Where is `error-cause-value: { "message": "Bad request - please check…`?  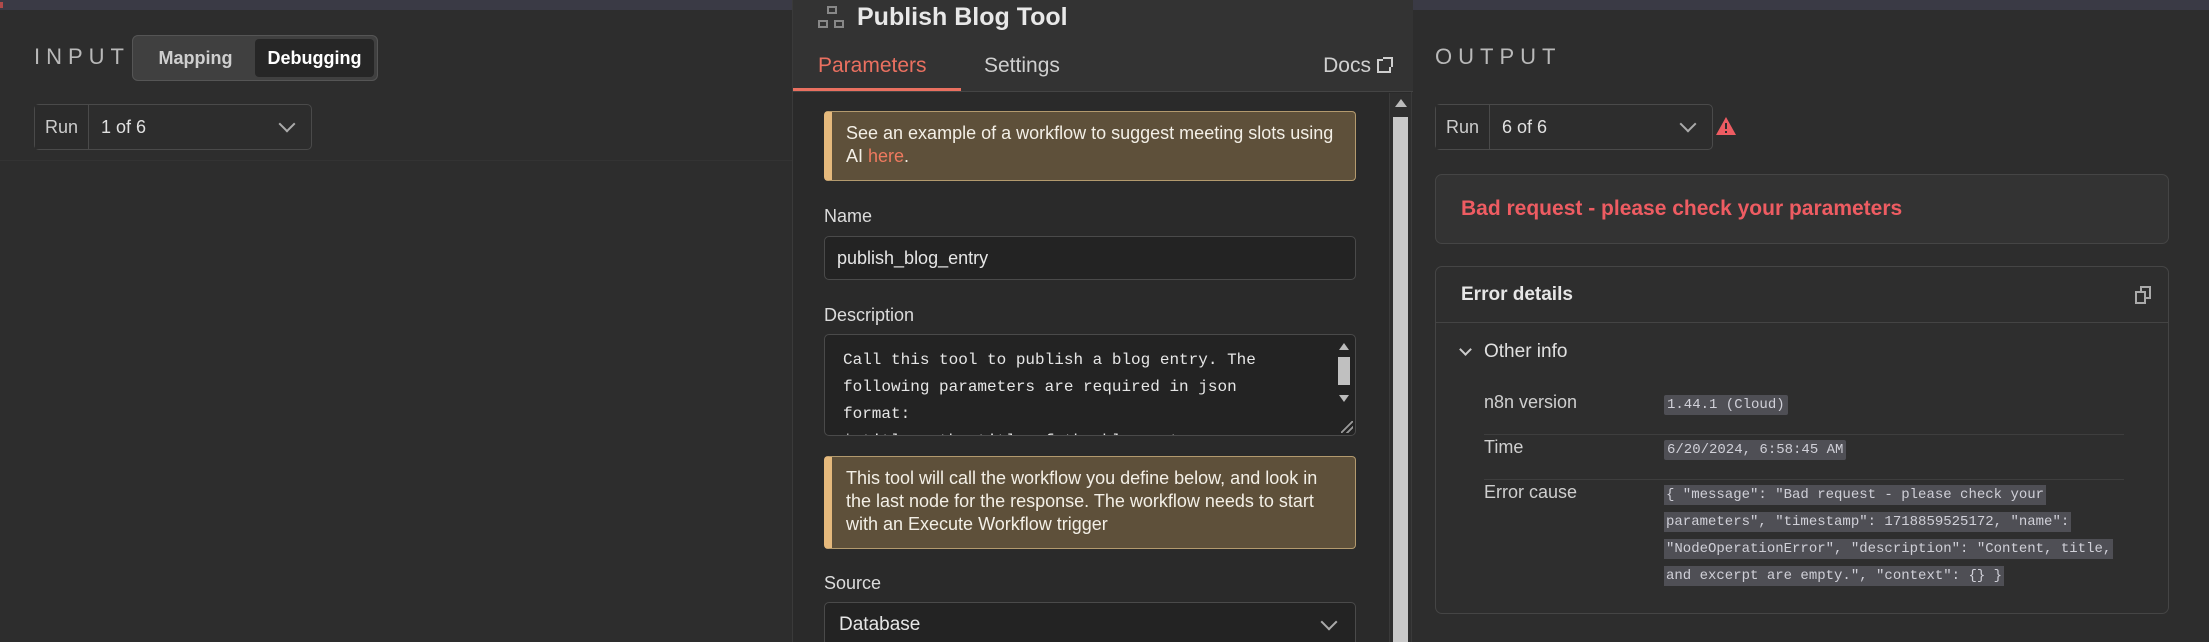 error-cause-value: { "message": "Bad request - please check… is located at coordinates (1889, 535).